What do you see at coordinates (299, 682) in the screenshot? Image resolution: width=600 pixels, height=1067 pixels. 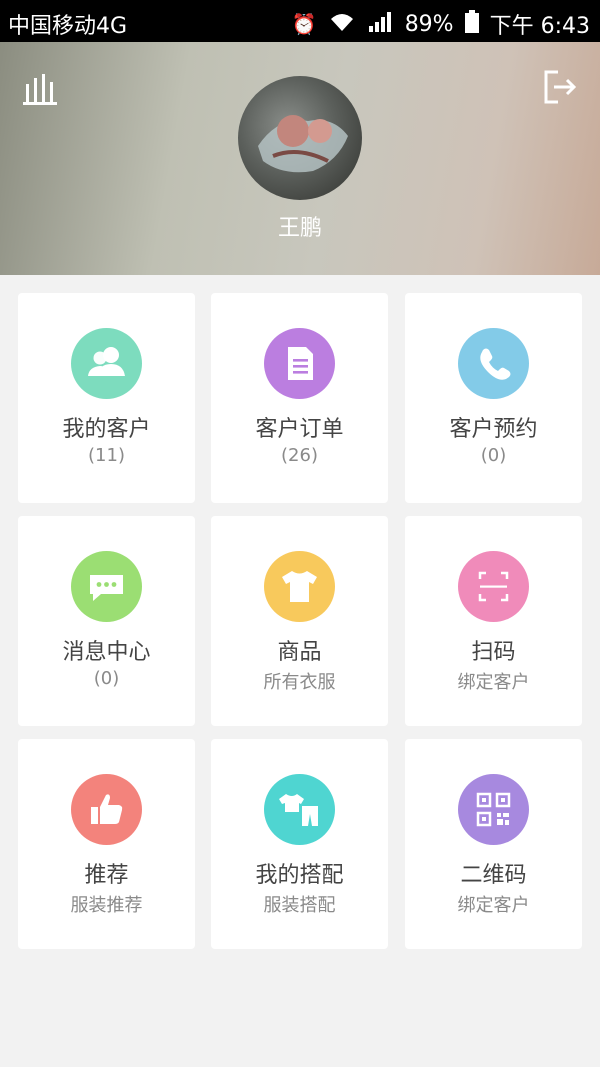 I see `menu-card-subtitle: 所有衣服` at bounding box center [299, 682].